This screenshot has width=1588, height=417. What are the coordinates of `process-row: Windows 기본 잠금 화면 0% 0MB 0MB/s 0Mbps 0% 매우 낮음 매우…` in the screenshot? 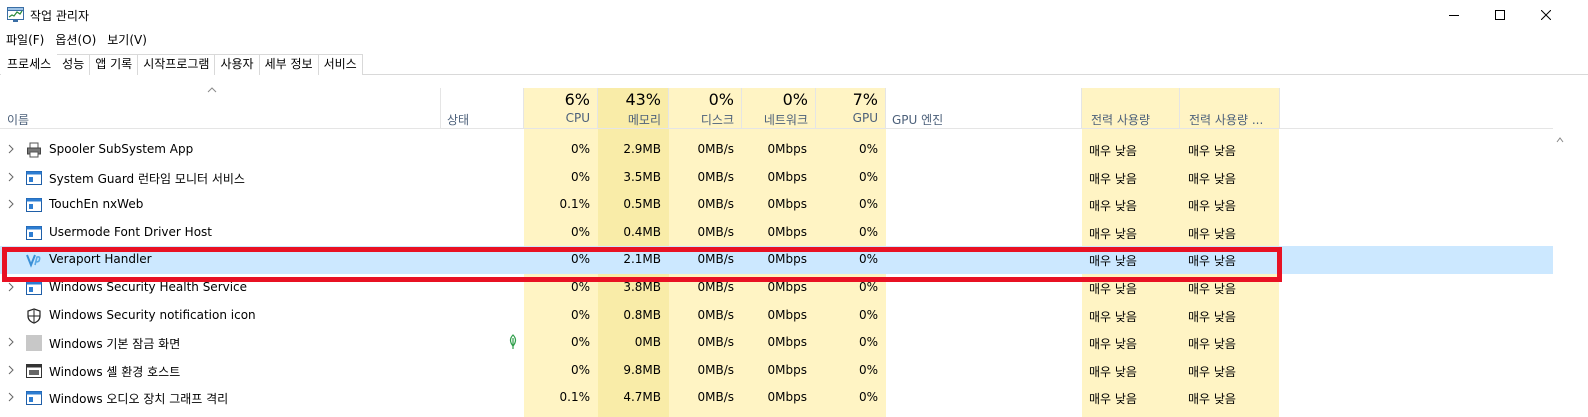 It's located at (776, 343).